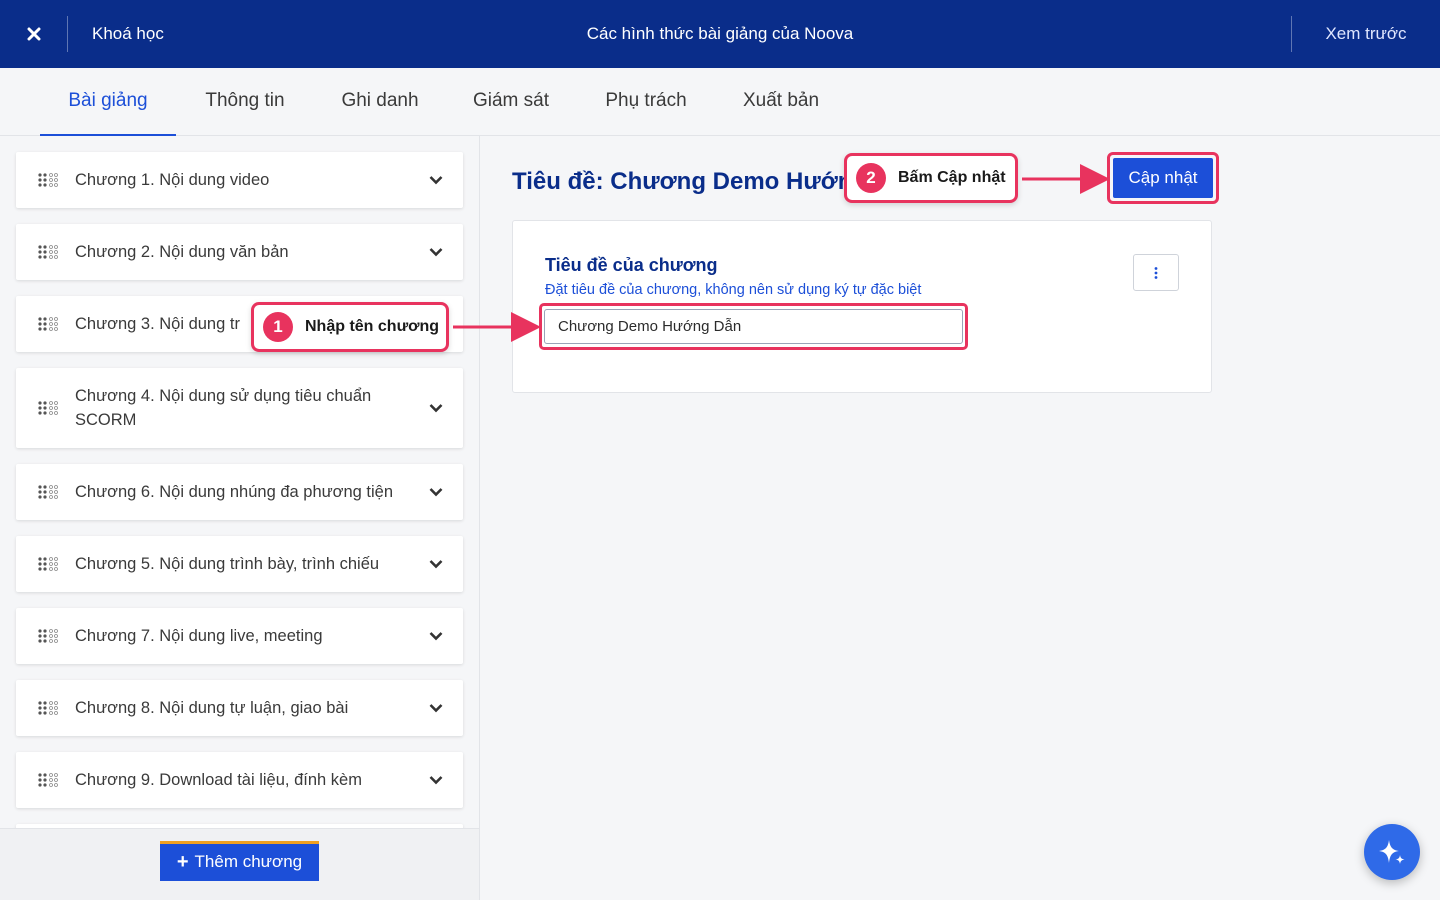 The height and width of the screenshot is (900, 1440). I want to click on callout-step-2: 2 Bấm Cập nhật, so click(931, 178).